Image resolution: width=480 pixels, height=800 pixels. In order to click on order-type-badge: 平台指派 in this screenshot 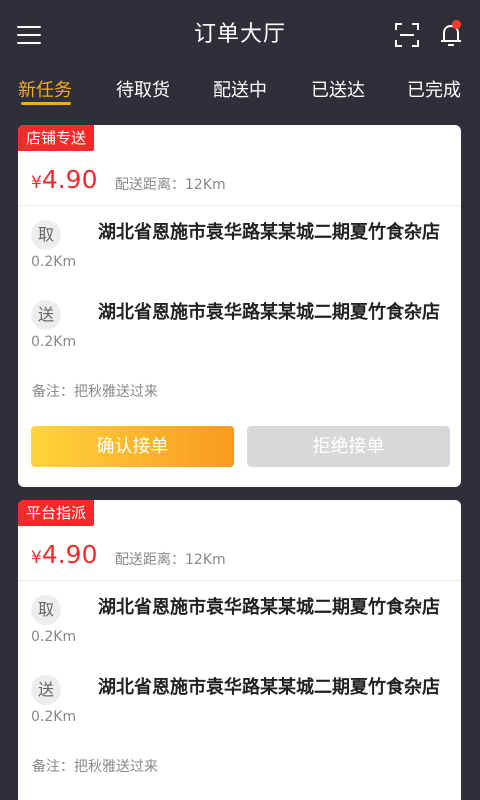, I will do `click(56, 513)`.